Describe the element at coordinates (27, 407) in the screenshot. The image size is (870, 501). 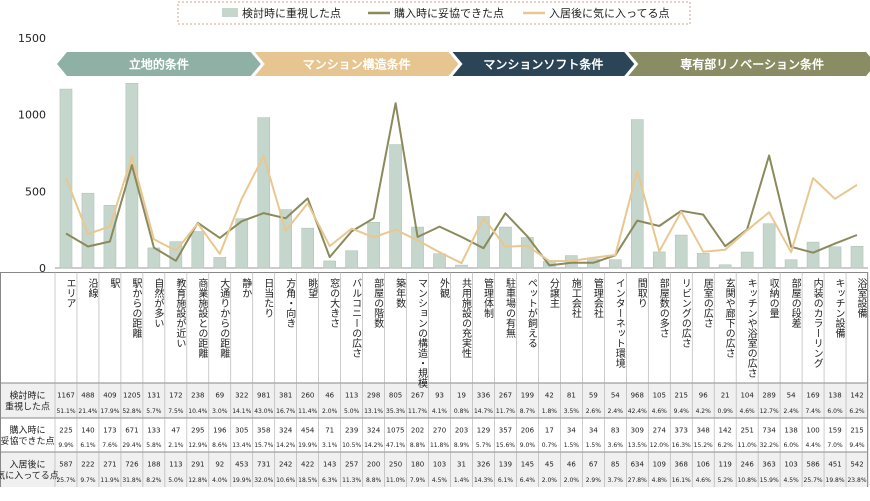
I see `row-label: 重視した点` at that location.